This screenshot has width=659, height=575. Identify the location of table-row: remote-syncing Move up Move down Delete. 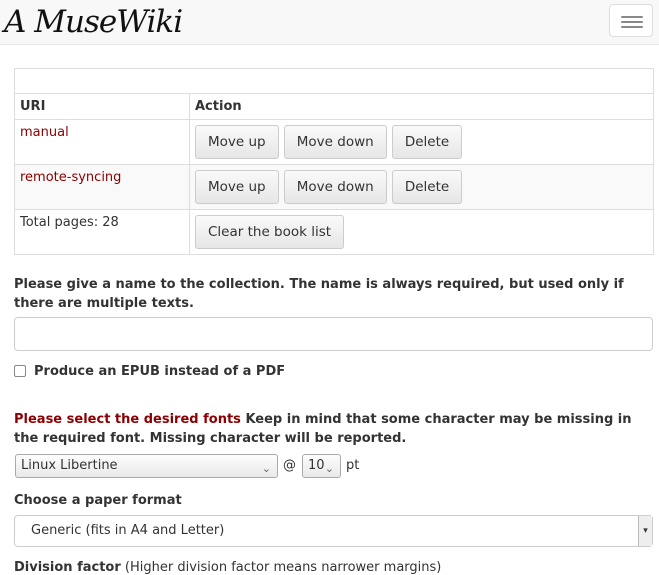
(334, 187).